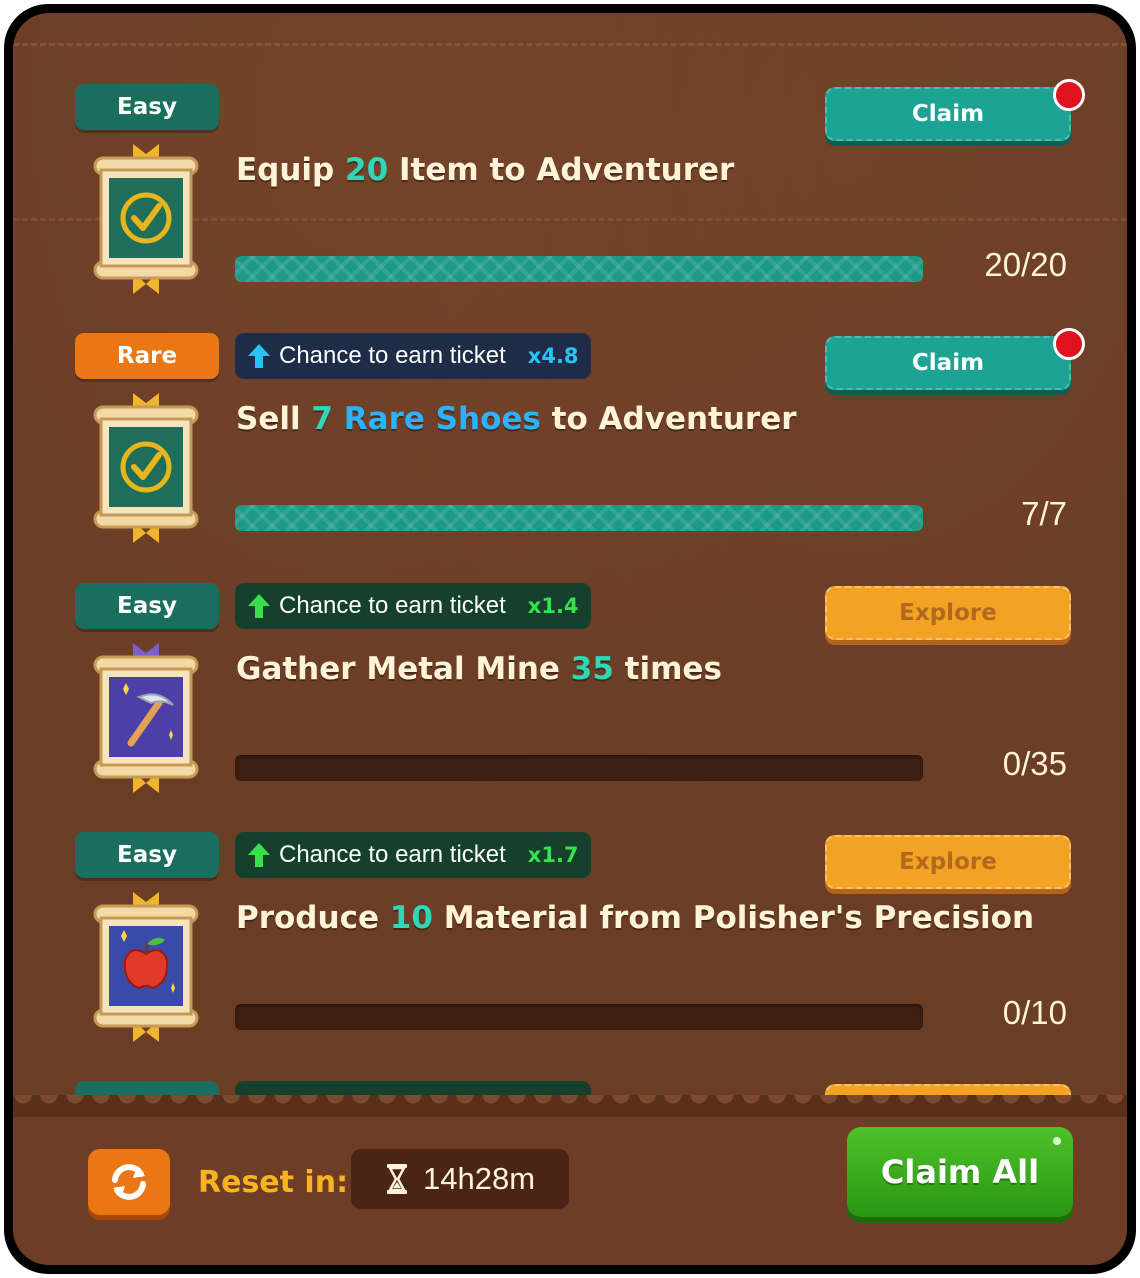 This screenshot has width=1140, height=1278. Describe the element at coordinates (561, 170) in the screenshot. I see `title-text: Item to Adventurer` at that location.